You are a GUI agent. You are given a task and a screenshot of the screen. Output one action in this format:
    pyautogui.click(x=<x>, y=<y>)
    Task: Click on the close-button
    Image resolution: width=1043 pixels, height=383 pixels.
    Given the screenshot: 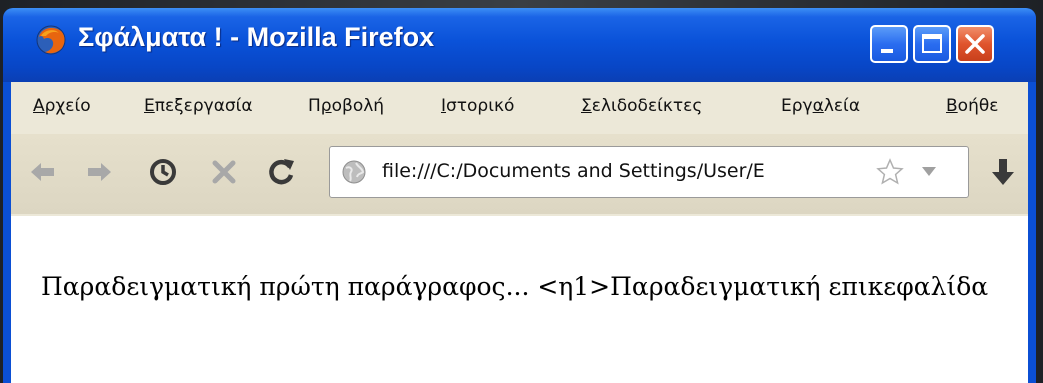 What is the action you would take?
    pyautogui.click(x=975, y=44)
    